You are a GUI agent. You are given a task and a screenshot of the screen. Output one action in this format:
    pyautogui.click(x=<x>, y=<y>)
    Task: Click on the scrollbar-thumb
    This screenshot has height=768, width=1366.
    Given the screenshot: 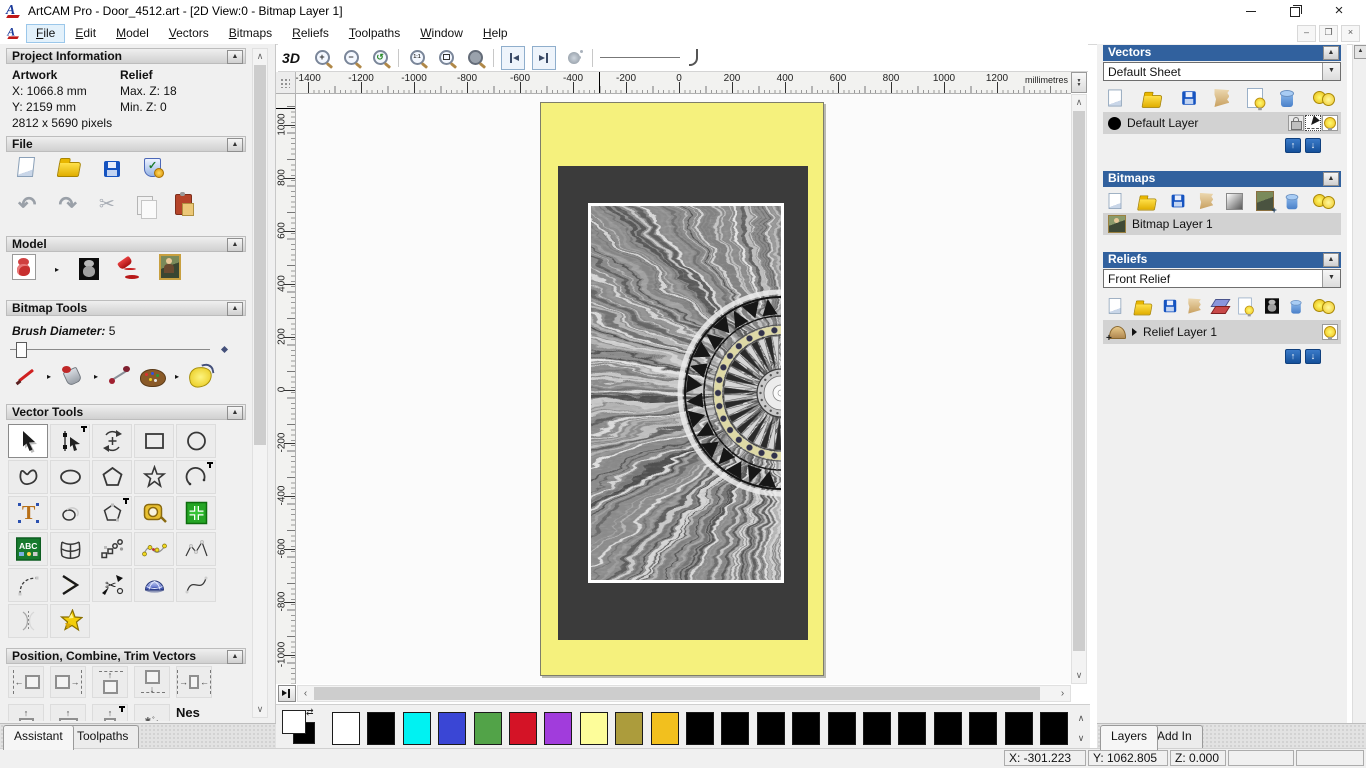 What is the action you would take?
    pyautogui.click(x=1079, y=381)
    